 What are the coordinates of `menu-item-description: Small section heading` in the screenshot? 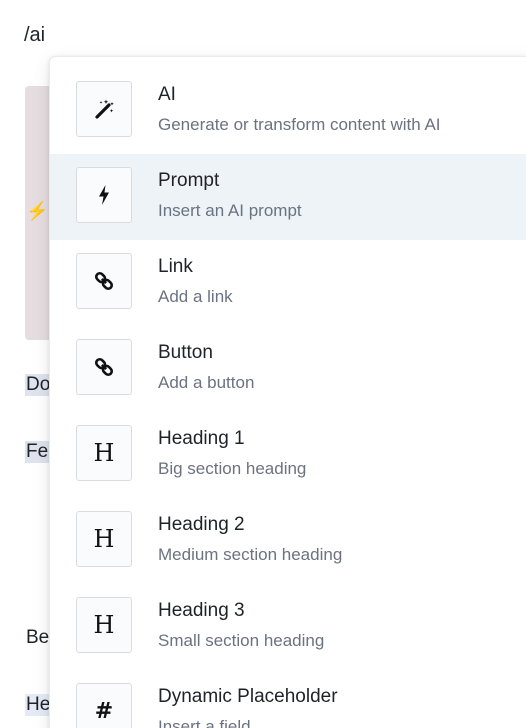 It's located at (241, 640).